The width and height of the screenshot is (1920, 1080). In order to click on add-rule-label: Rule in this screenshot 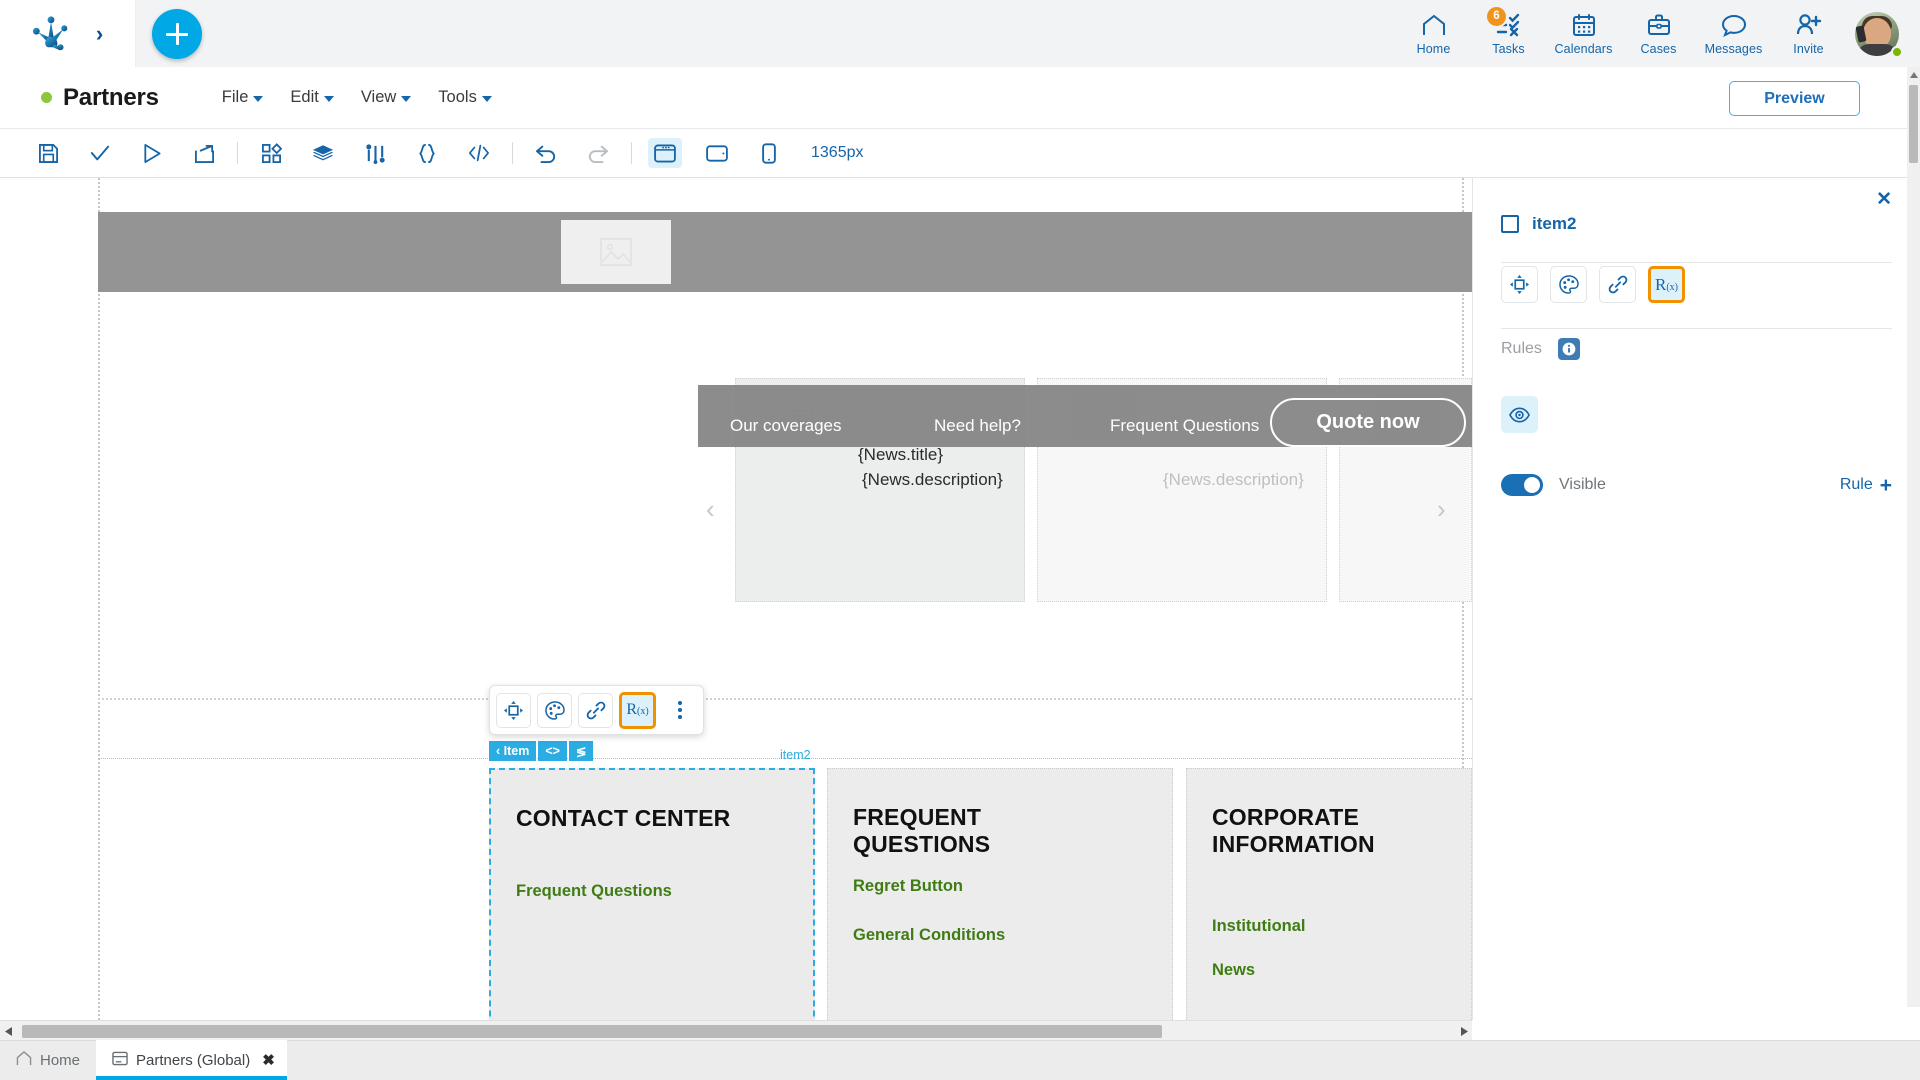, I will do `click(1856, 484)`.